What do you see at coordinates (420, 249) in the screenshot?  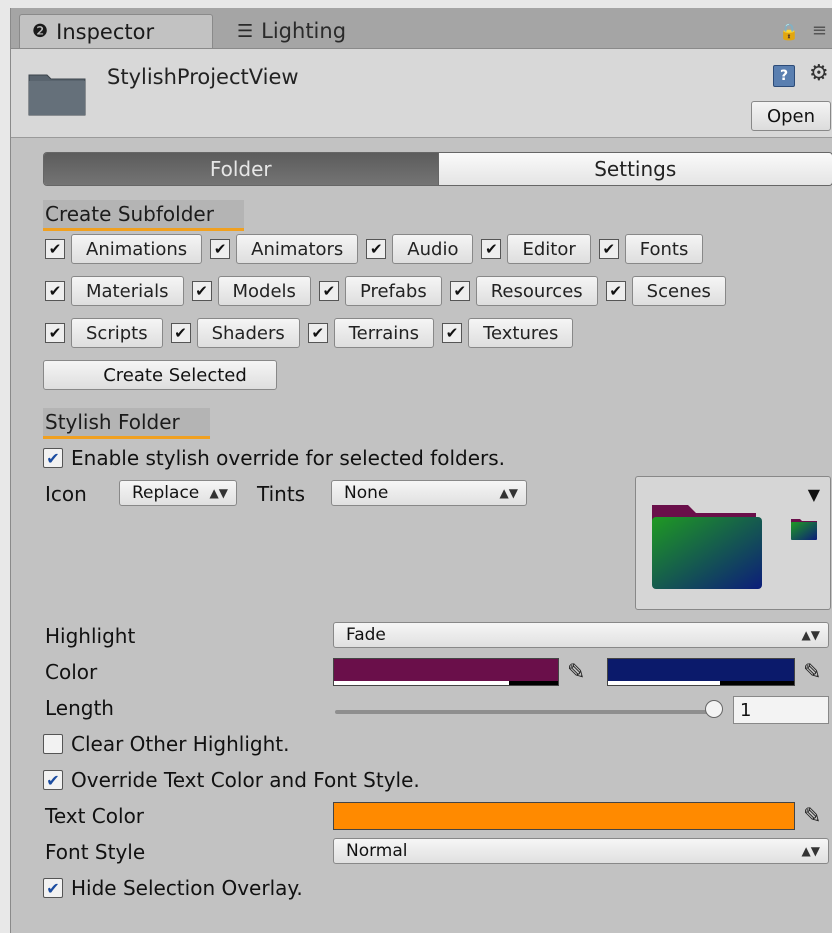 I see `subfolder-audio: ✔ Audio` at bounding box center [420, 249].